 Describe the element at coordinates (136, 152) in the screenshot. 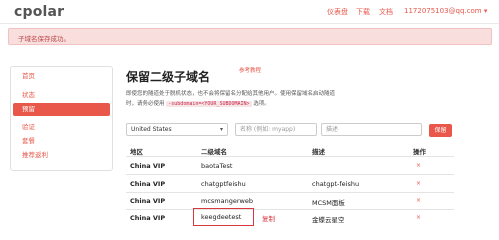

I see `table-header-region: 地区` at that location.